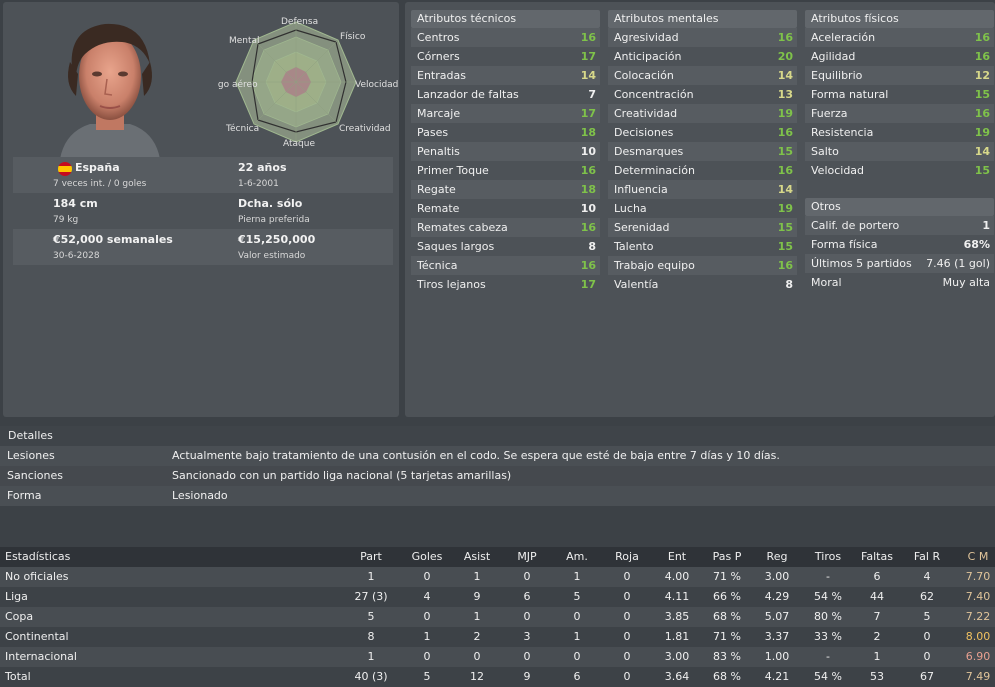 Image resolution: width=995 pixels, height=687 pixels. I want to click on stat-row-continental: Continental 8 1 2 3 1 0 1.81 71 % 3.37 33 % 2 0 8.00, so click(497, 637).